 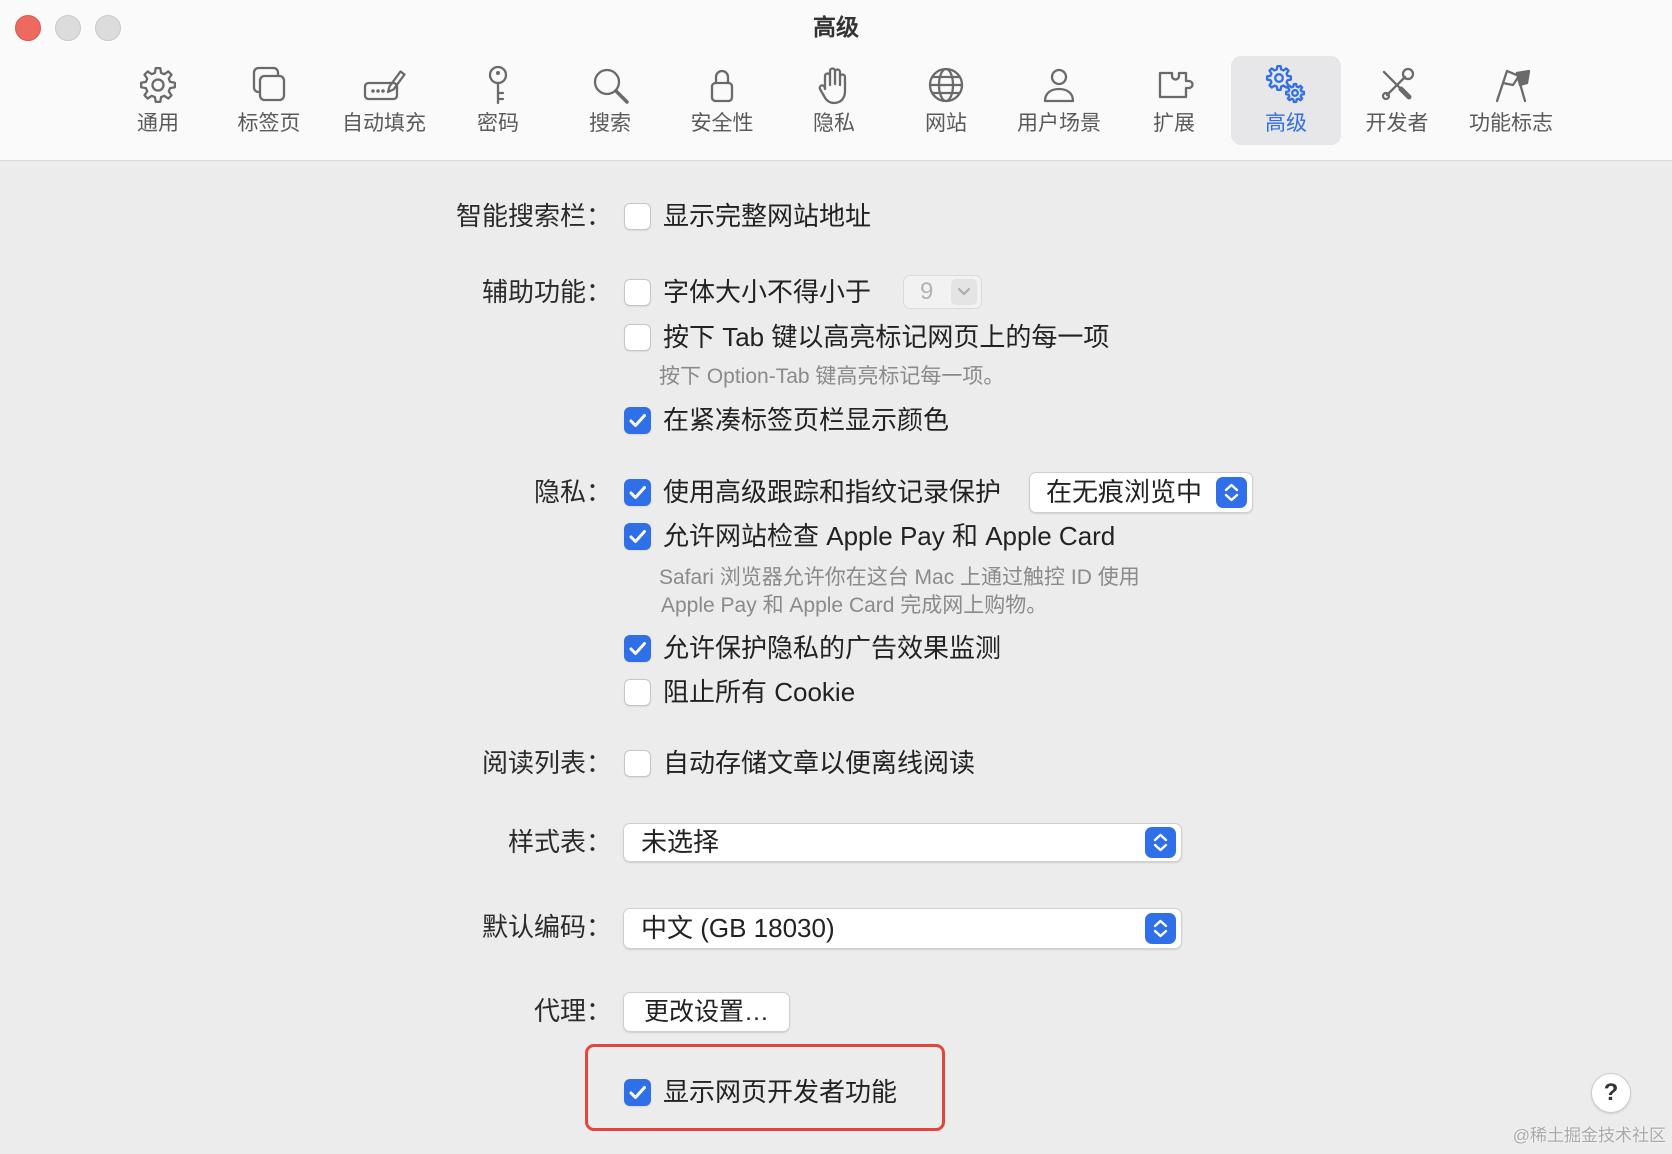 I want to click on apple-pay-checkbox, so click(x=637, y=536).